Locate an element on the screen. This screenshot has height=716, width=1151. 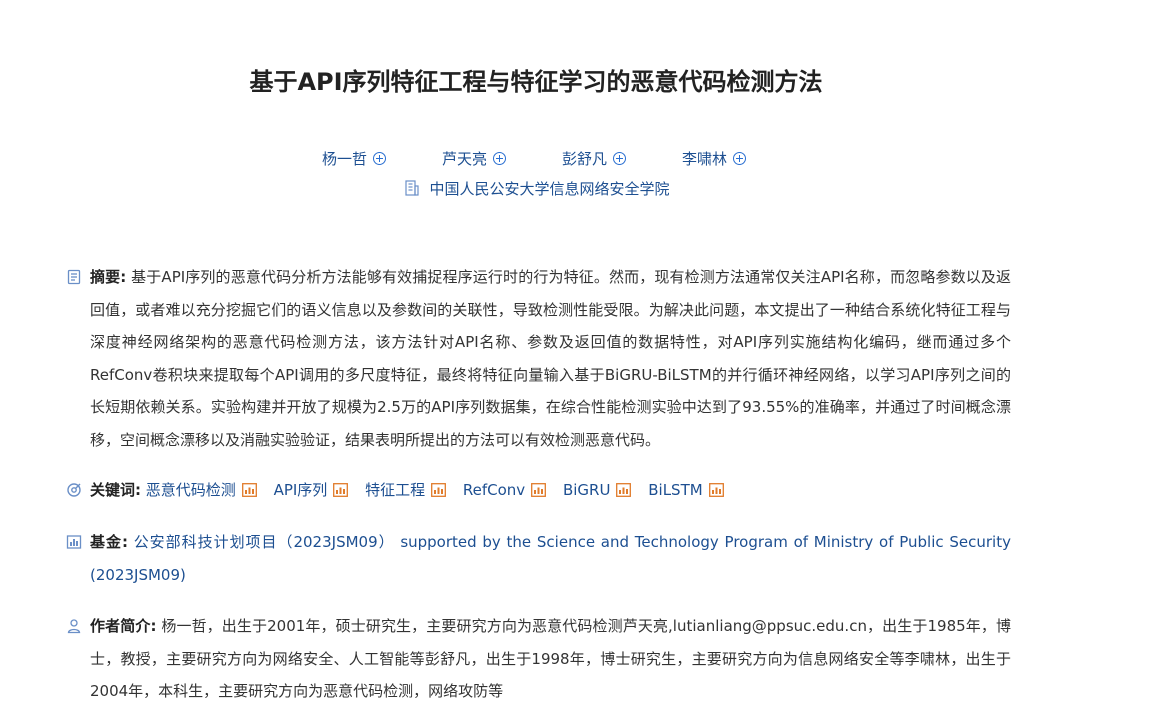
building-icon is located at coordinates (412, 188).